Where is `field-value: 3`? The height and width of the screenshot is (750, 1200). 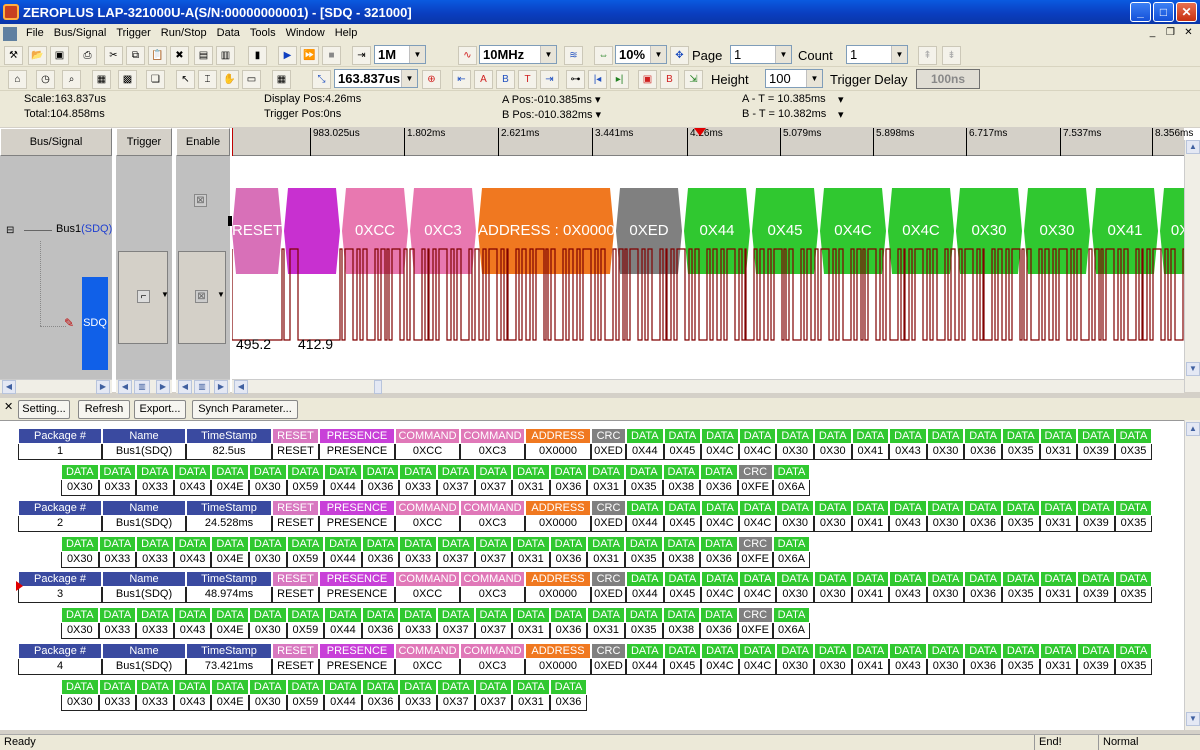
field-value: 3 is located at coordinates (60, 595).